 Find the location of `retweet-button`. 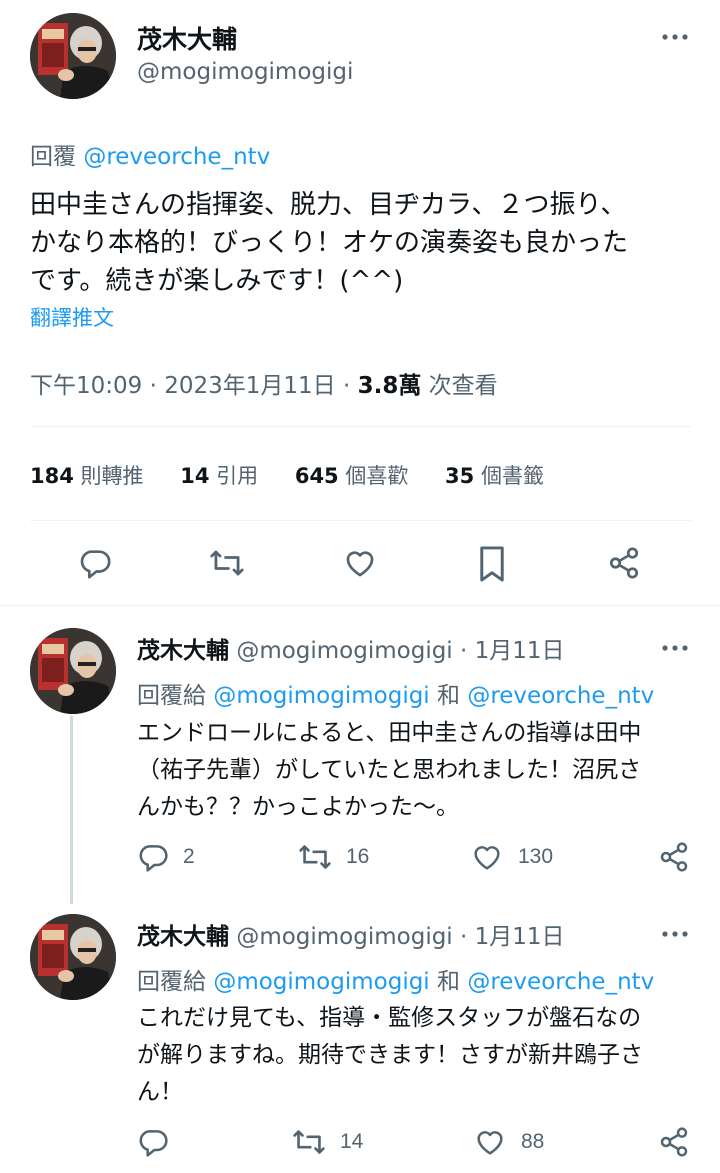

retweet-button is located at coordinates (227, 563).